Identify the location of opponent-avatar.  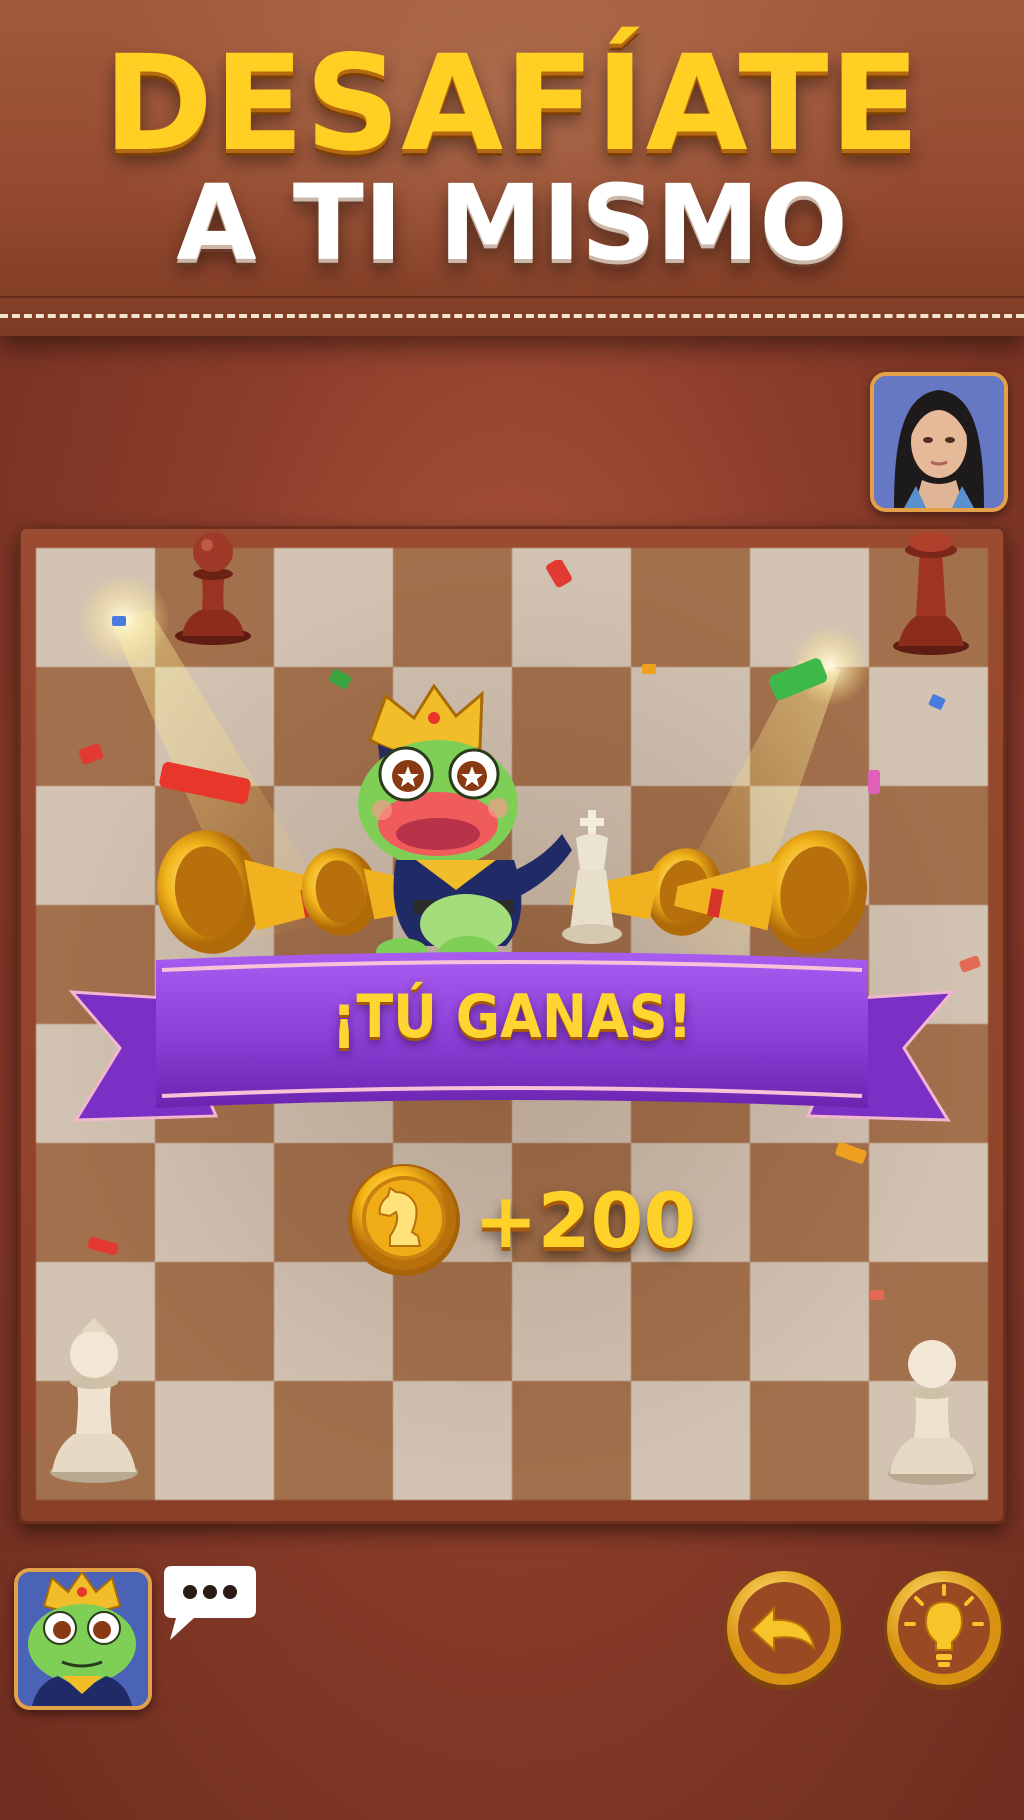
(939, 442).